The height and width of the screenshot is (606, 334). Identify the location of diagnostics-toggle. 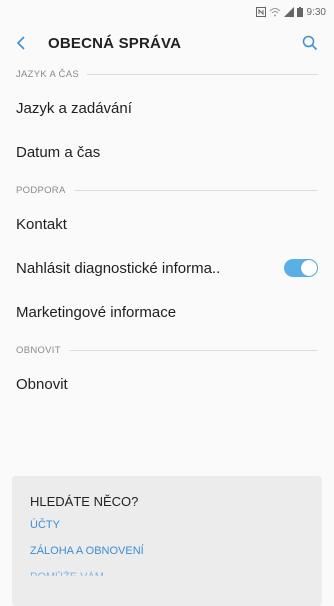
(301, 268).